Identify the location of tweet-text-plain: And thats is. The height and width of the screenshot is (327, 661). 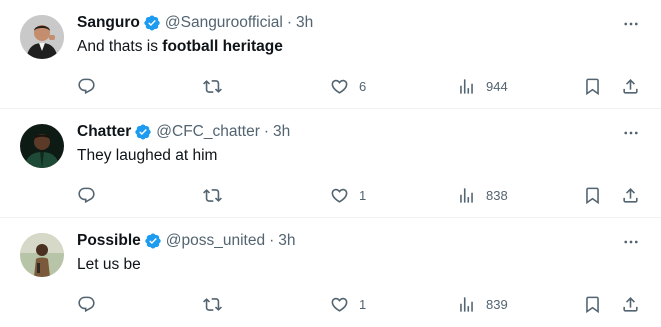
(120, 46).